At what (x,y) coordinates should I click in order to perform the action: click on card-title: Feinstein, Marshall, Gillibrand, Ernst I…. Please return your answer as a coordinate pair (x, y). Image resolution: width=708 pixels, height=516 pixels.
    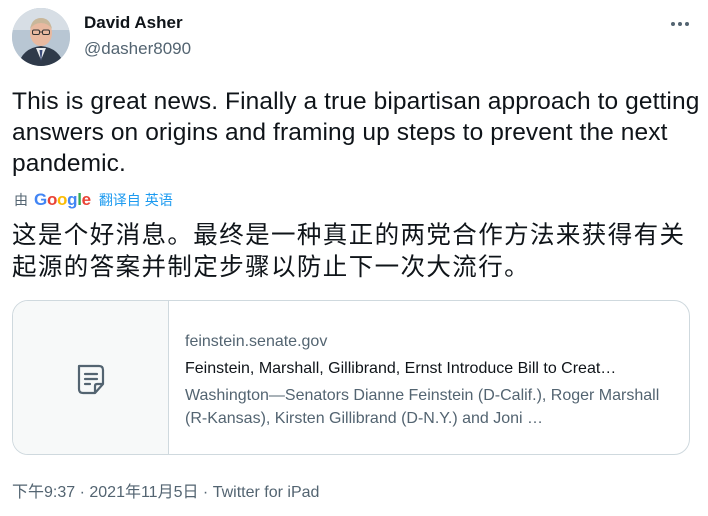
    Looking at the image, I should click on (401, 368).